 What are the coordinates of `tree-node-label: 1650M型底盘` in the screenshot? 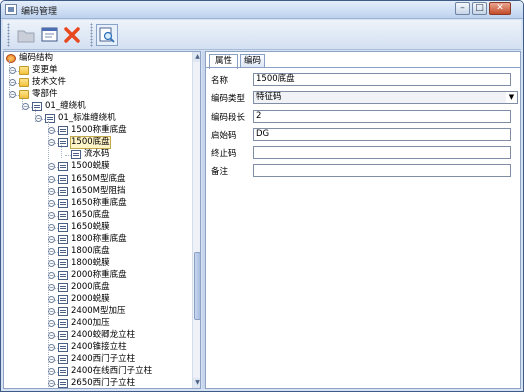 It's located at (98, 179).